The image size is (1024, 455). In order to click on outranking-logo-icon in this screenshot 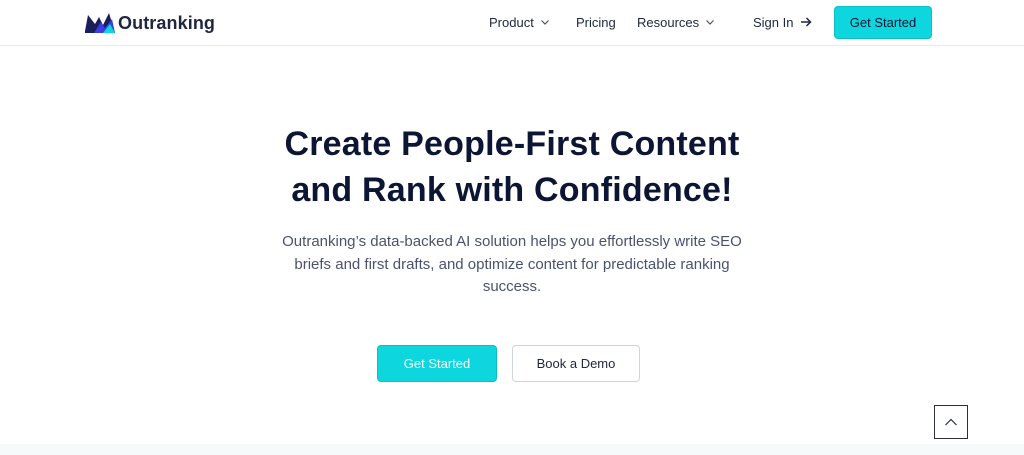, I will do `click(100, 23)`.